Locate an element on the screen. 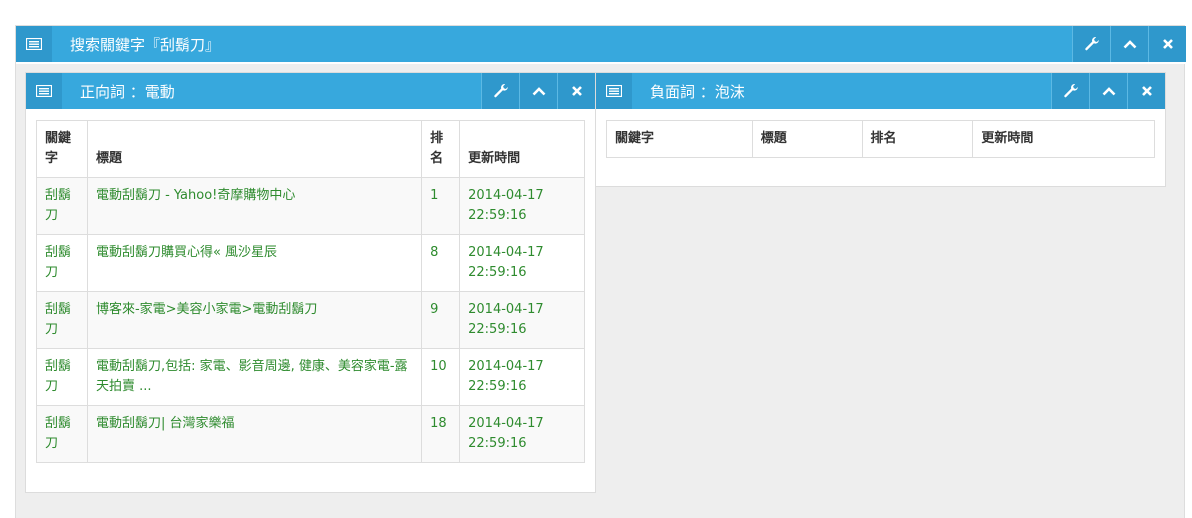  outer-panel-header: 搜索關鍵字『刮鬍刀』 is located at coordinates (601, 44).